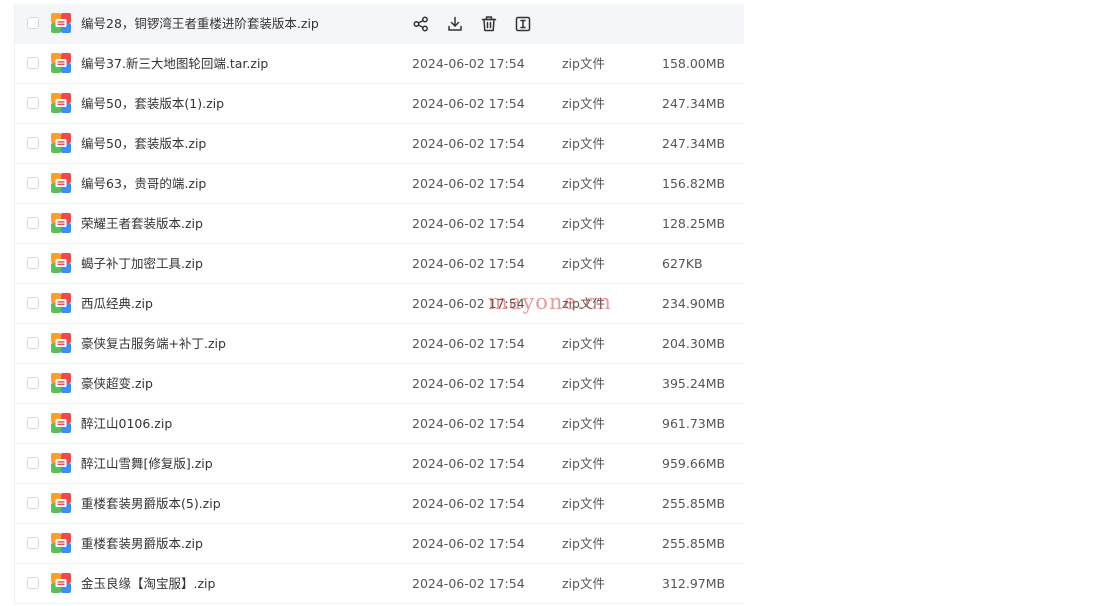 This screenshot has width=1110, height=606. What do you see at coordinates (694, 463) in the screenshot?
I see `file-size: 959.66MB` at bounding box center [694, 463].